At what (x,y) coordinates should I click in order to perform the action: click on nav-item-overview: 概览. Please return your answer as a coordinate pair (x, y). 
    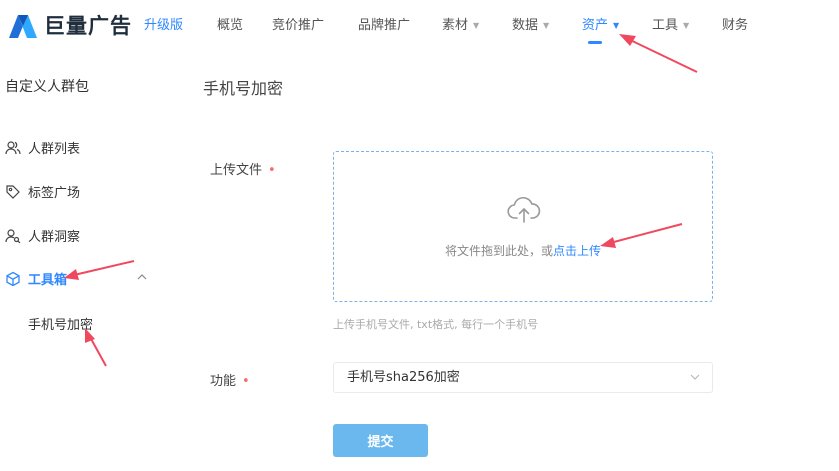
    Looking at the image, I should click on (244, 26).